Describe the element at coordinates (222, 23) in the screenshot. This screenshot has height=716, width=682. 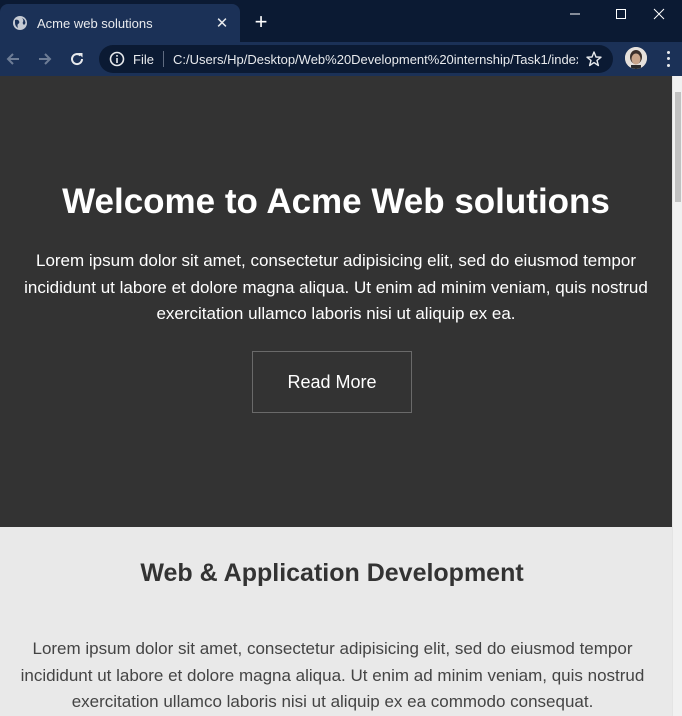
I see `tab-close-icon: ✕` at that location.